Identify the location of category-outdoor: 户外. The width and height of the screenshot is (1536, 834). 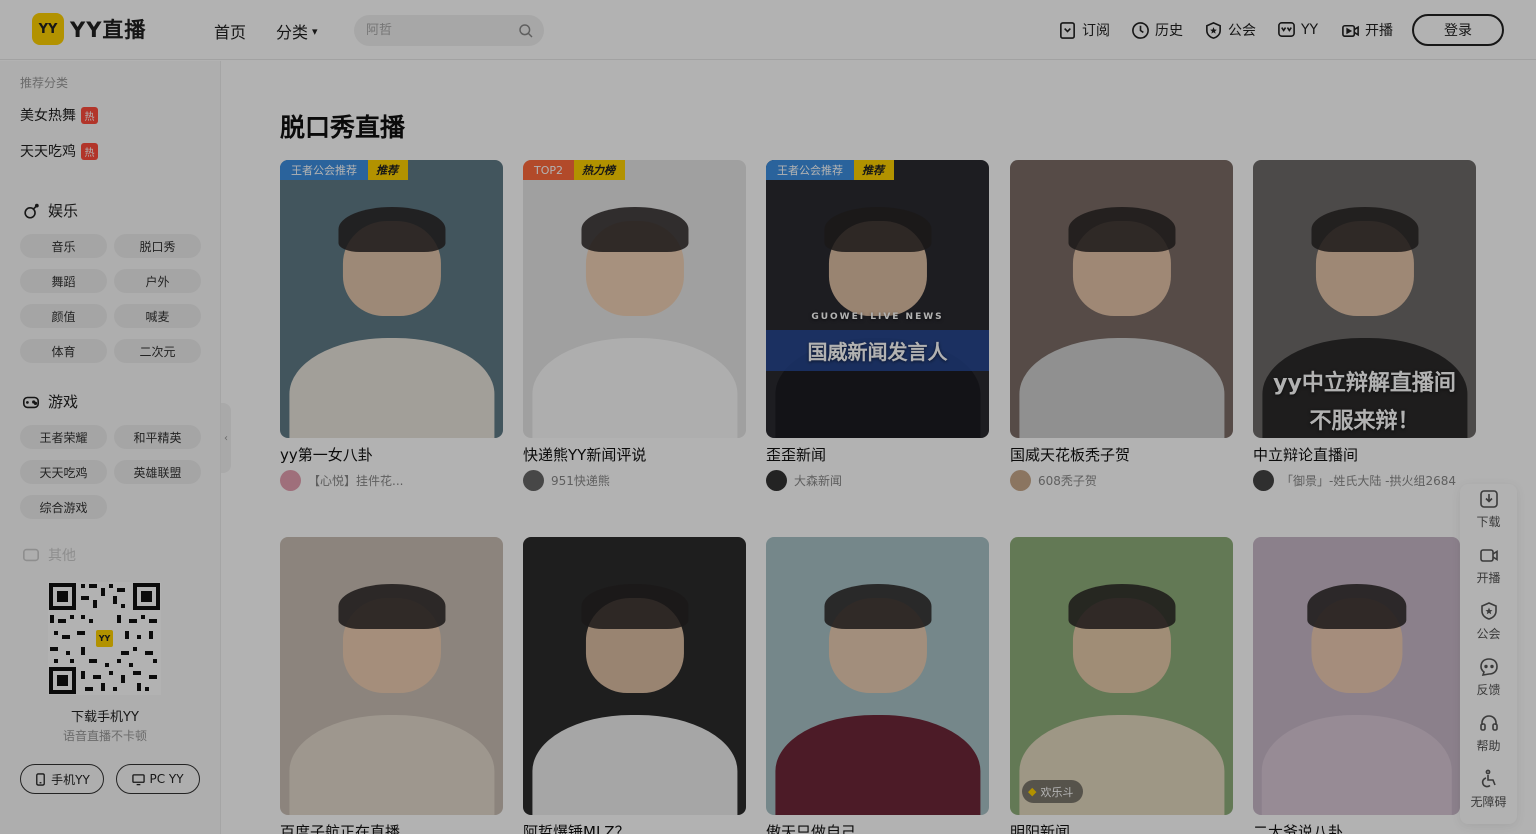
(157, 281).